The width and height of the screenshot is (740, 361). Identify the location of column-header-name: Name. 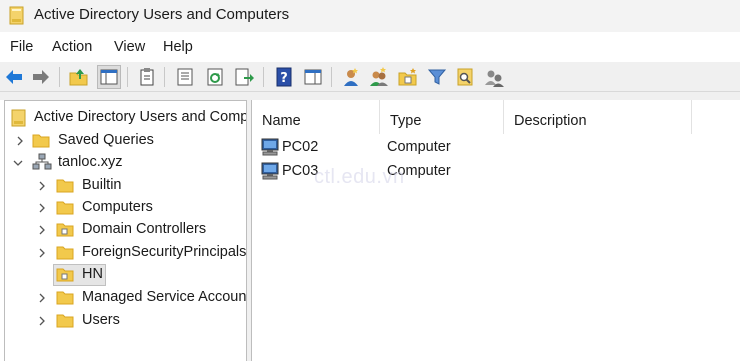
(316, 117).